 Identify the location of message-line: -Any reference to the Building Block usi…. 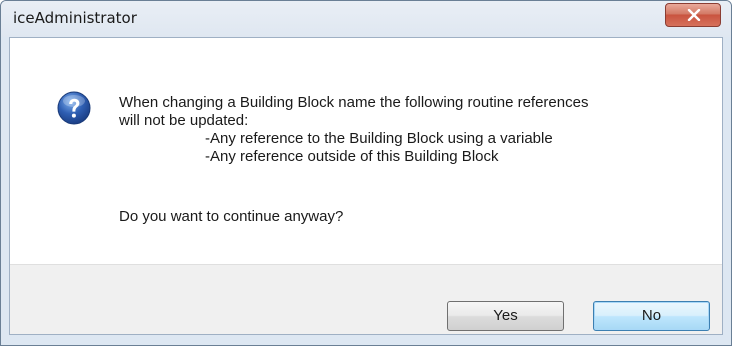
(379, 138).